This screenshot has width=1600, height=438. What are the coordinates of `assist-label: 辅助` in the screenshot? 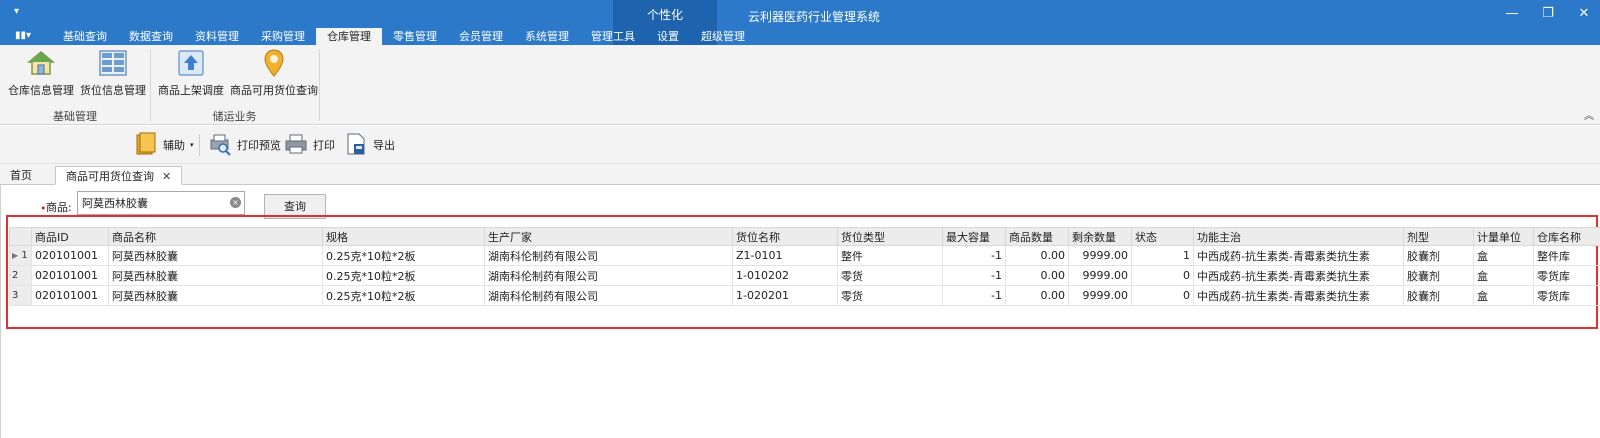 It's located at (174, 145).